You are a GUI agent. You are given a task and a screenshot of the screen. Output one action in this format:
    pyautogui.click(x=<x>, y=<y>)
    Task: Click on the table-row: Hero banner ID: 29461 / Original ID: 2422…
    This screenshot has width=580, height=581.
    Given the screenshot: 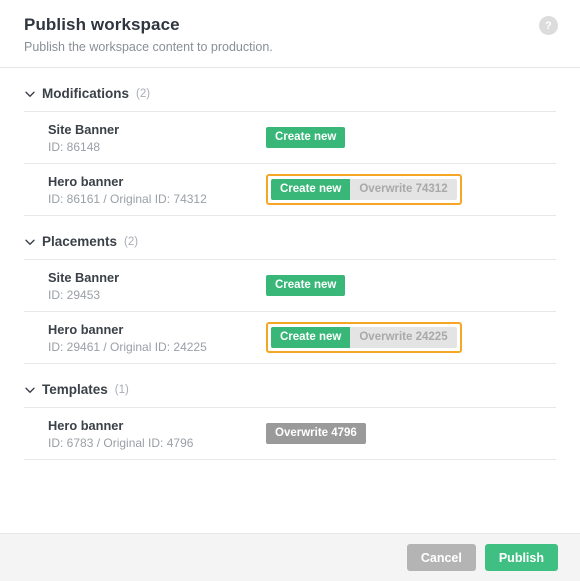 What is the action you would take?
    pyautogui.click(x=290, y=338)
    